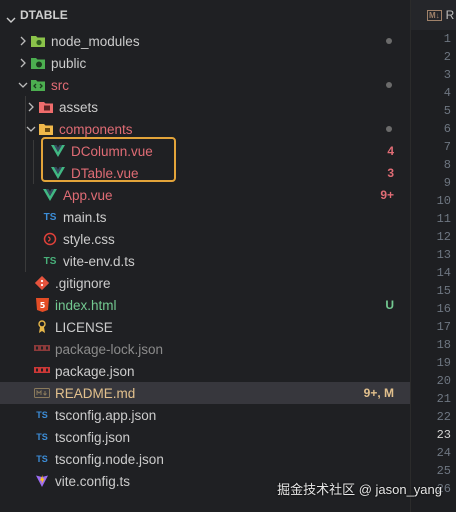  Describe the element at coordinates (86, 305) in the screenshot. I see `tree-item-label: index.html` at that location.